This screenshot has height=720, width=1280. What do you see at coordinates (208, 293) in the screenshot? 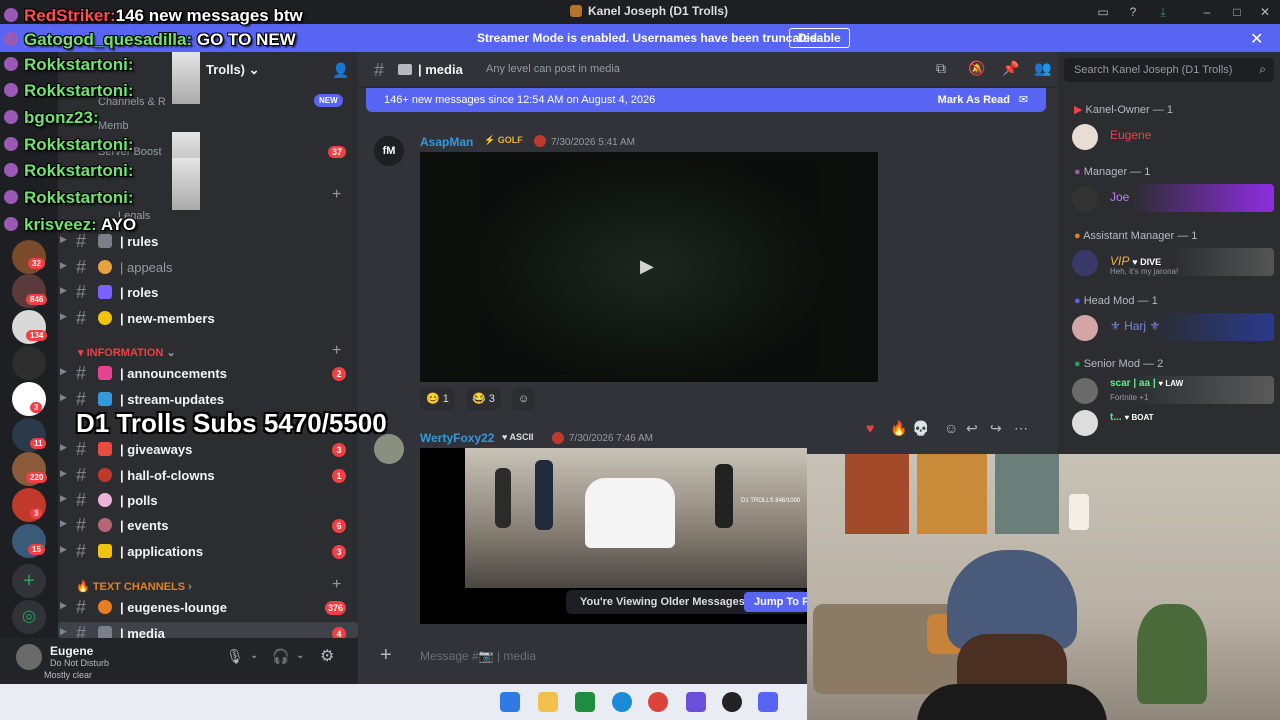
I see `channel-item: ▶ # | roles` at bounding box center [208, 293].